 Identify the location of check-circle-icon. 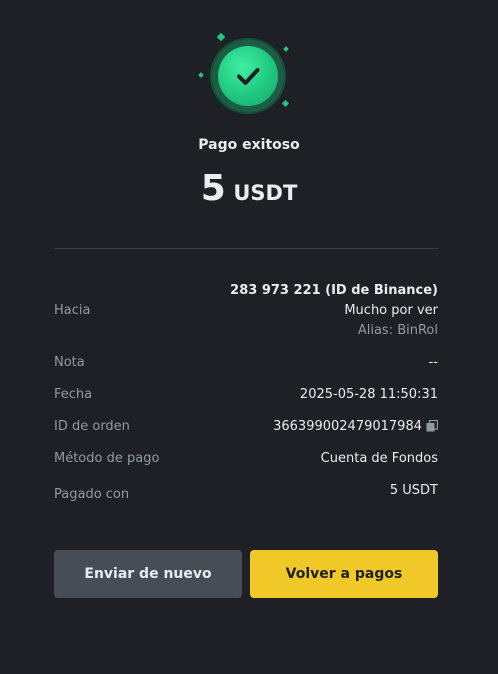
(248, 76).